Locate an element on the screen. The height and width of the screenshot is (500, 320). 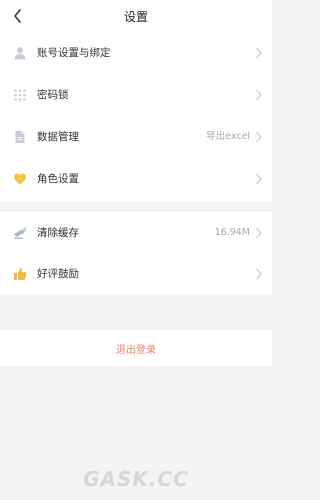
settings-item-data-management: 数据管理 导出excel is located at coordinates (136, 137).